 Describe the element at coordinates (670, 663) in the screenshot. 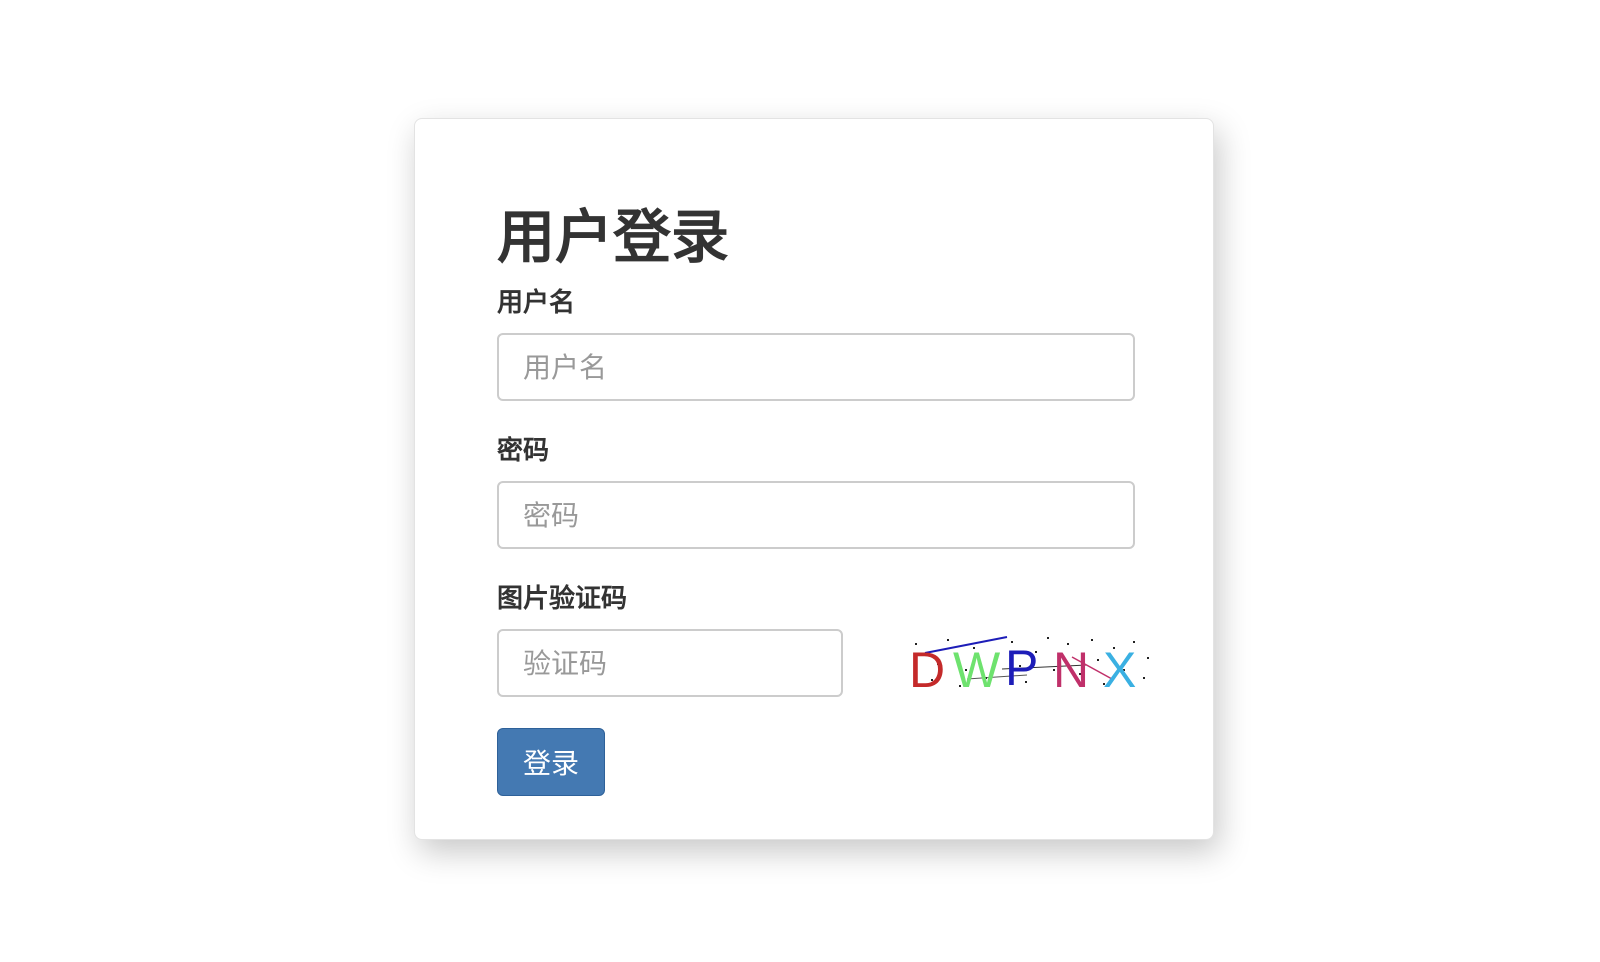

I see `captcha-input` at that location.